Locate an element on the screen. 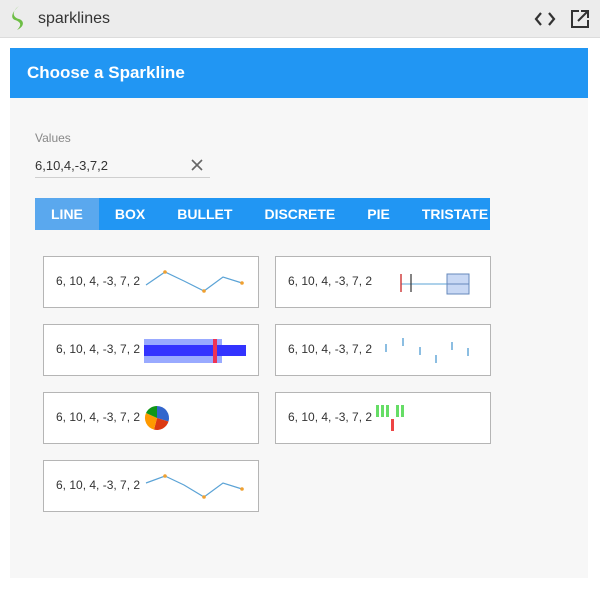 The height and width of the screenshot is (597, 600). sparkline-card-box: 6, 10, 4, -3, 7, 2 is located at coordinates (383, 282).